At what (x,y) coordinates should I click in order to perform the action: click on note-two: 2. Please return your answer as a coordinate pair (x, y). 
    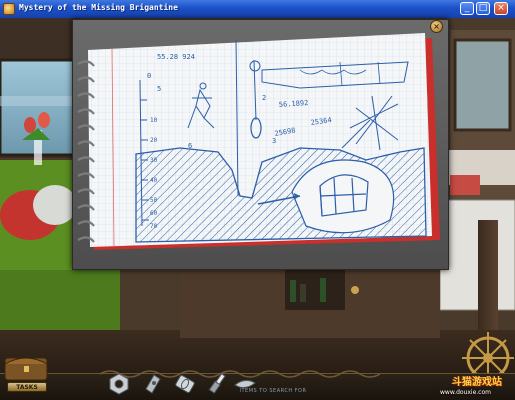
    Looking at the image, I should click on (264, 98).